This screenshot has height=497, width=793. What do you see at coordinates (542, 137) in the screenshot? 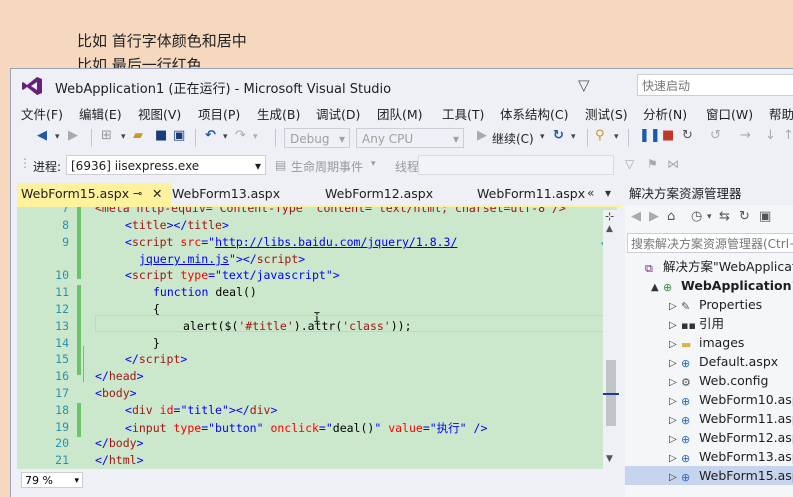
I see `continue-dropdown-icon: ▾` at bounding box center [542, 137].